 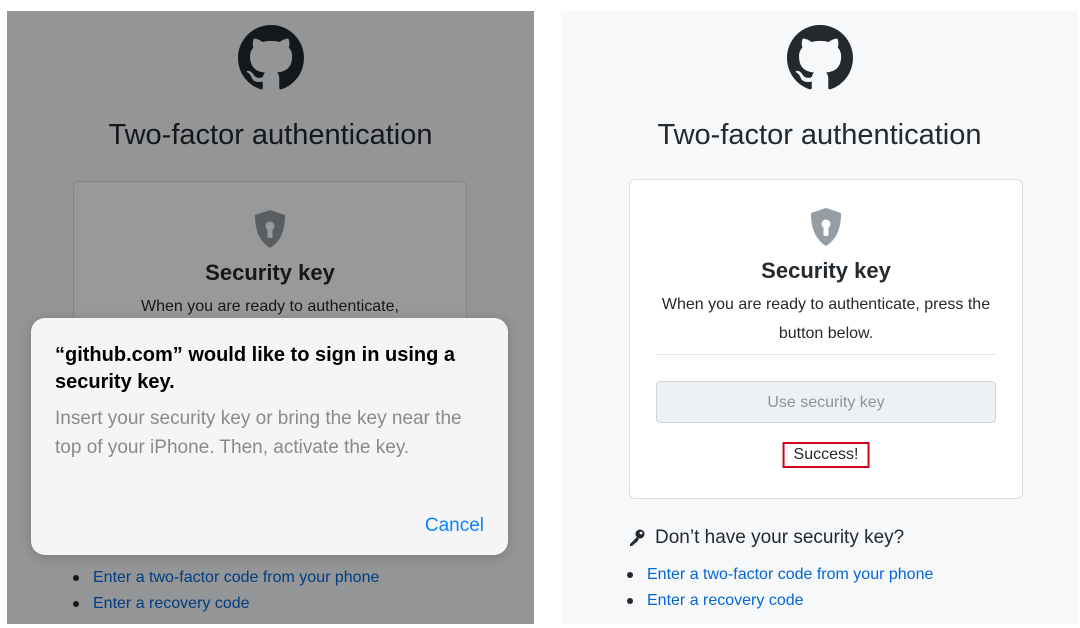 I want to click on list-item: Enter a recovery code, so click(x=780, y=601).